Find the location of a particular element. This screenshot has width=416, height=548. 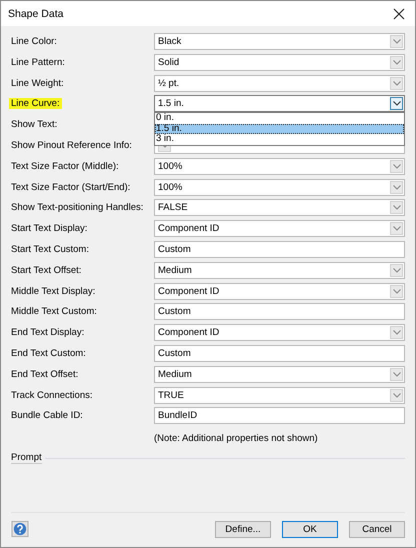

field-label: Line Pattern: is located at coordinates (38, 62).